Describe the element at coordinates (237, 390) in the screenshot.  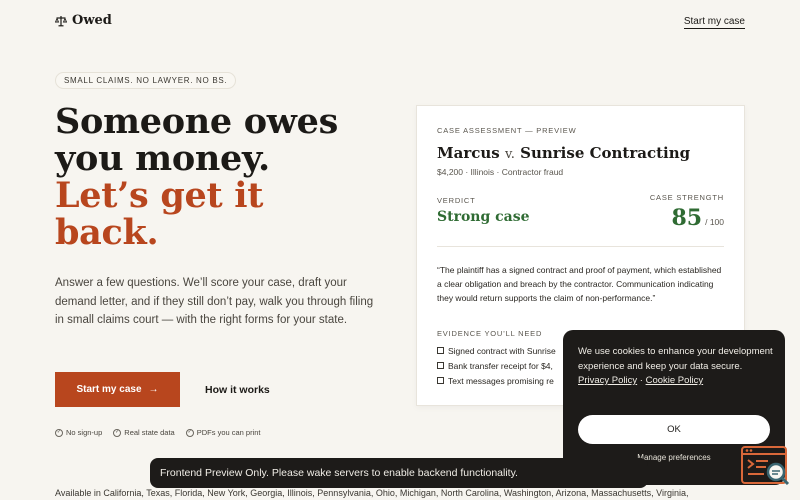
I see `how-it-works-link: How it works` at that location.